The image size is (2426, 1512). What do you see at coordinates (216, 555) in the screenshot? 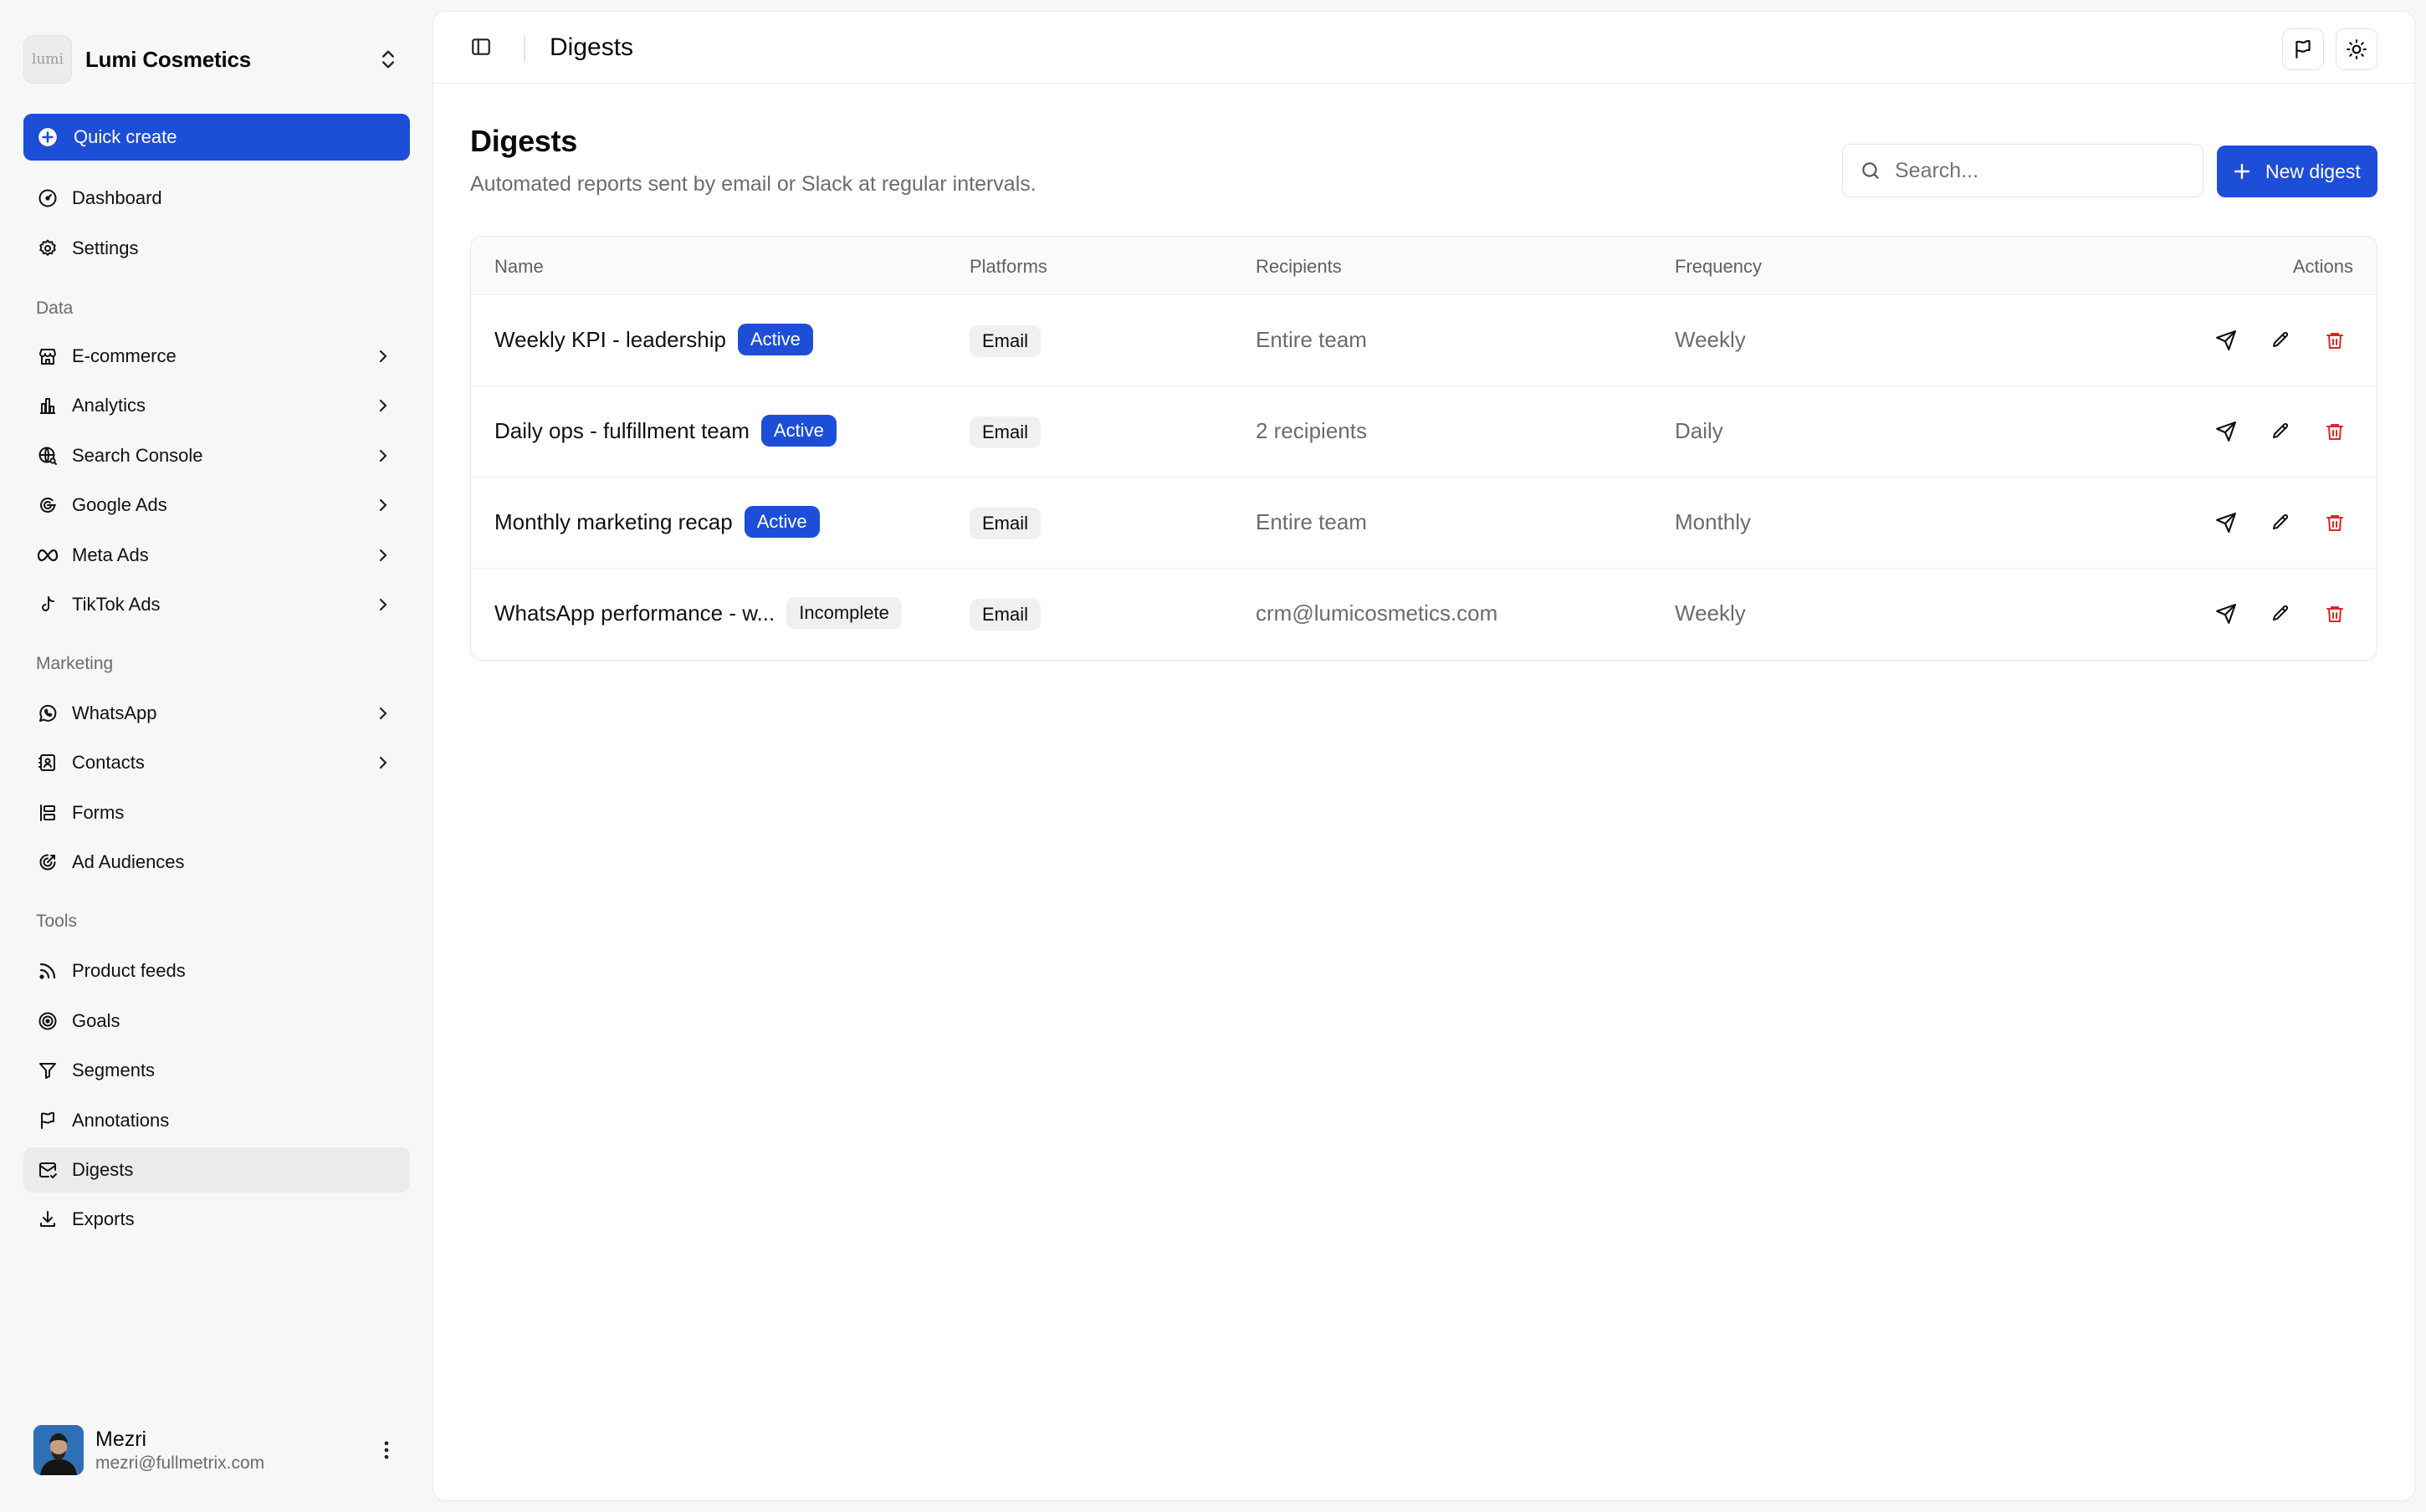
I see `sidebar-item-meta-ads: Meta Ads` at bounding box center [216, 555].